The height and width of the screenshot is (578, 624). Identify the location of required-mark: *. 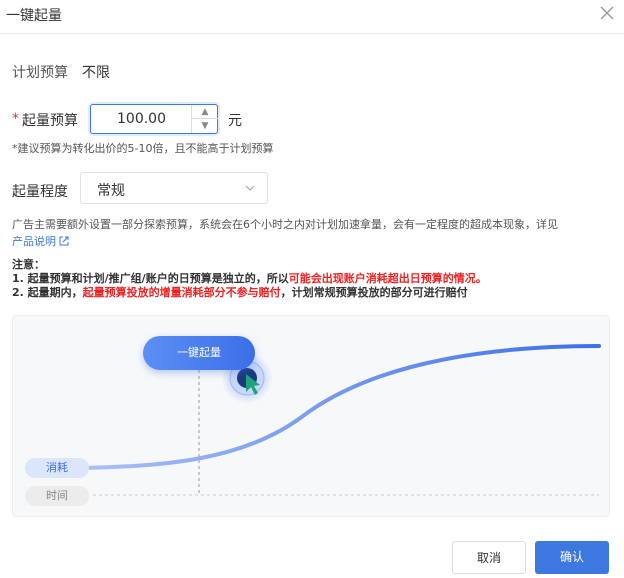
(15, 119).